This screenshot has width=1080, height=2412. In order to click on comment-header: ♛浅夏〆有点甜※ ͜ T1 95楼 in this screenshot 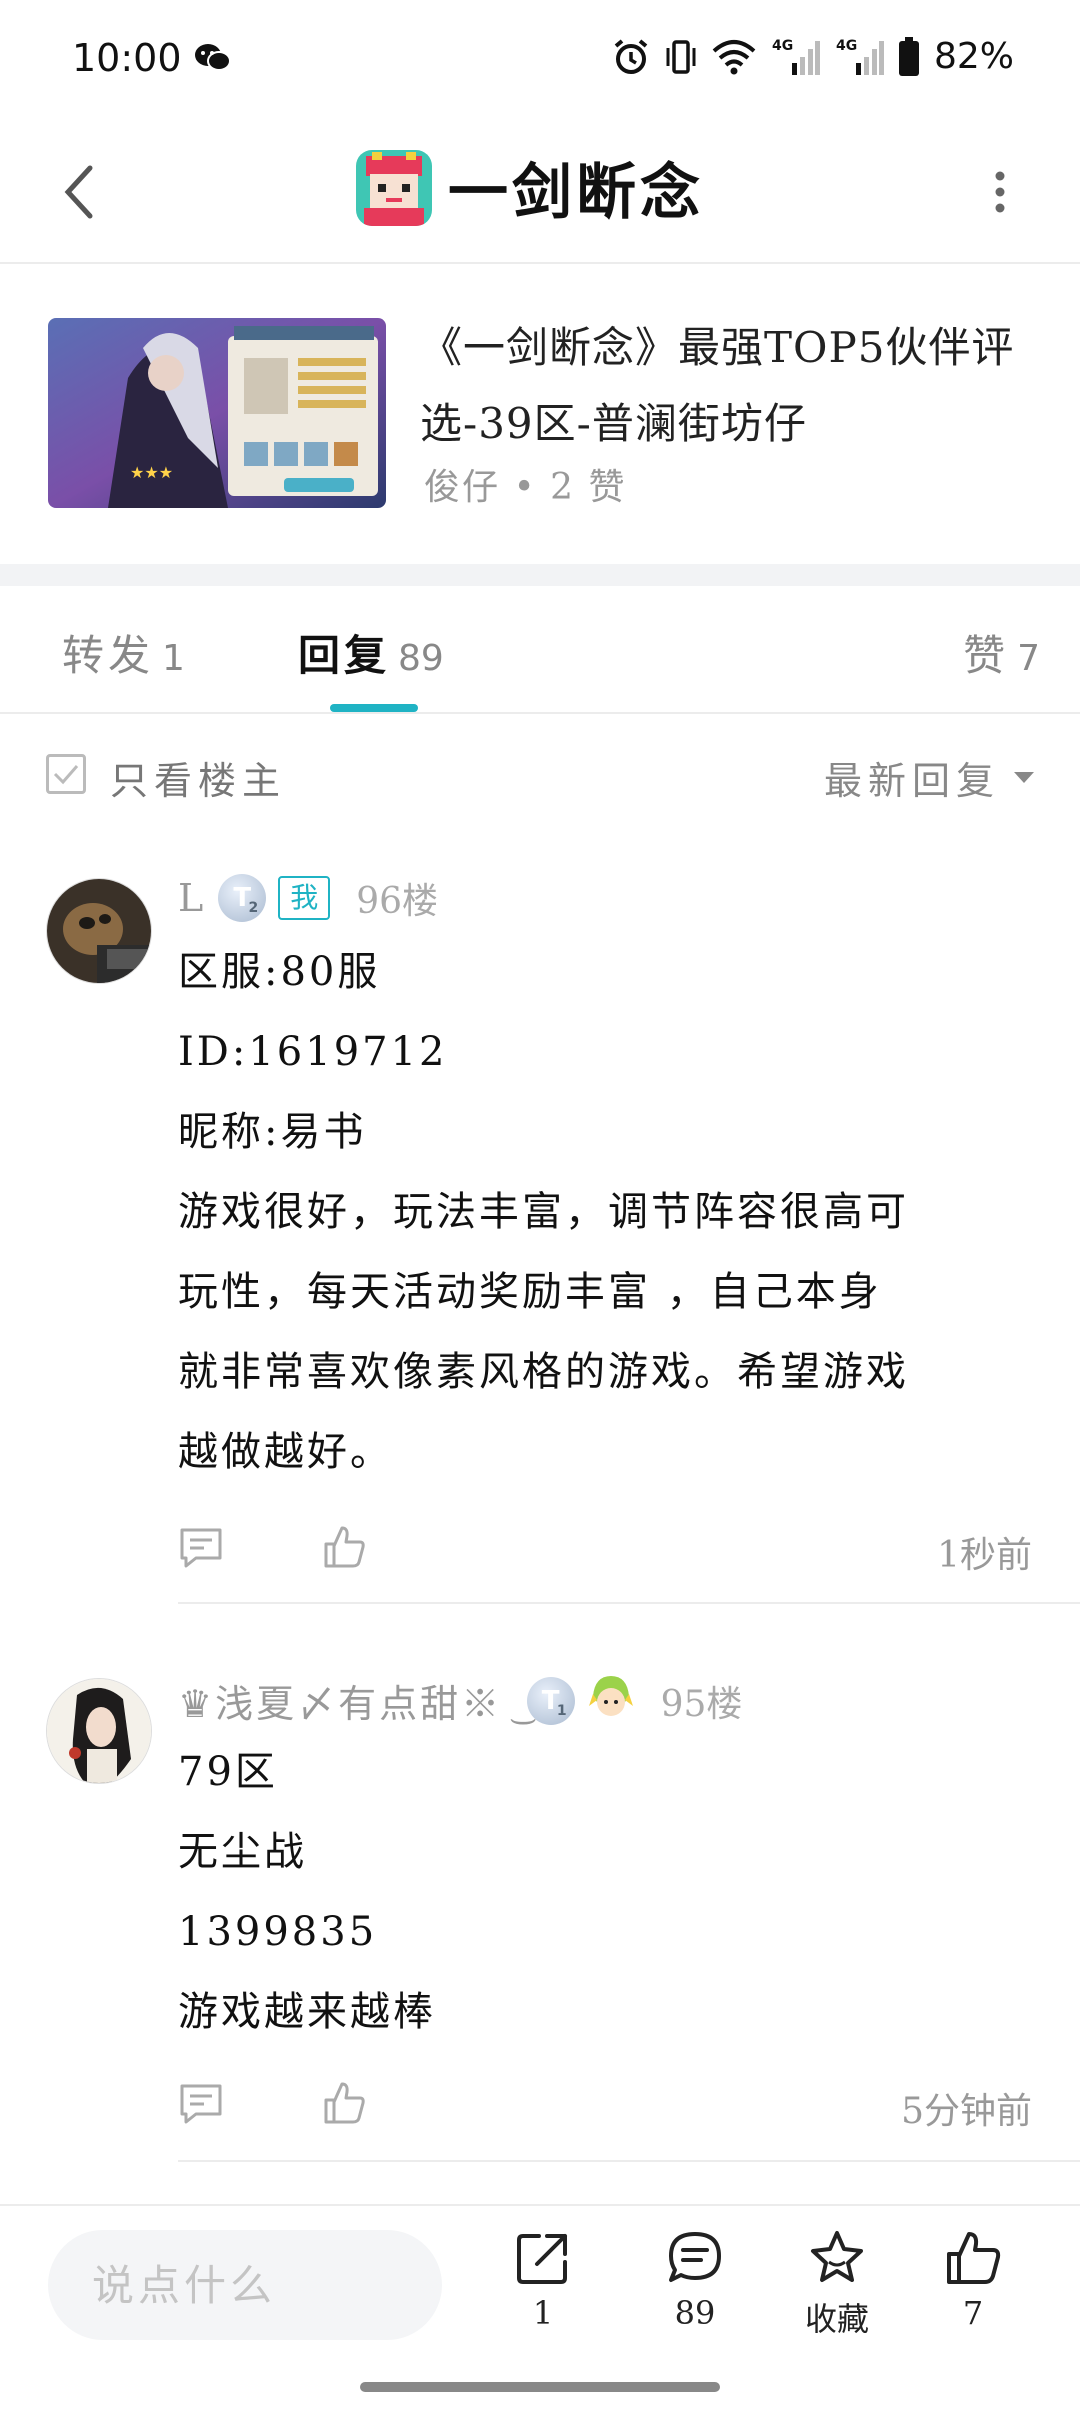, I will do `click(460, 1700)`.